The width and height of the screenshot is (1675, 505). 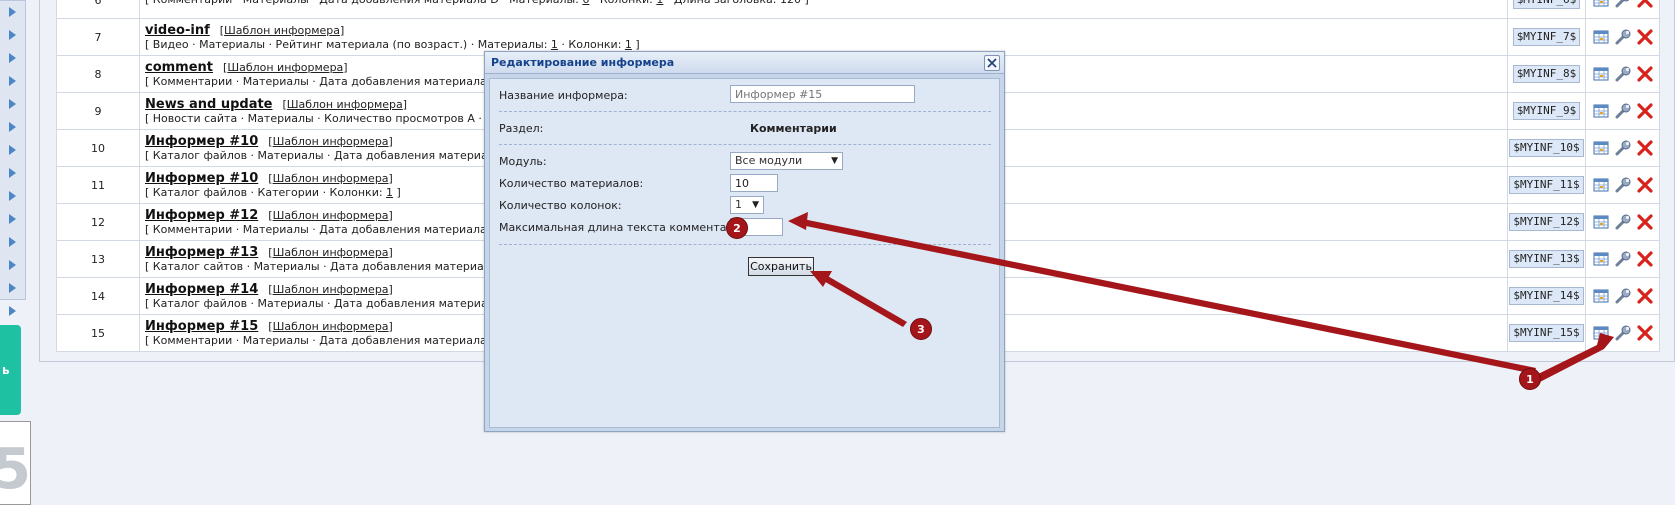 I want to click on informer-code: $MYINF_8$, so click(x=1546, y=74).